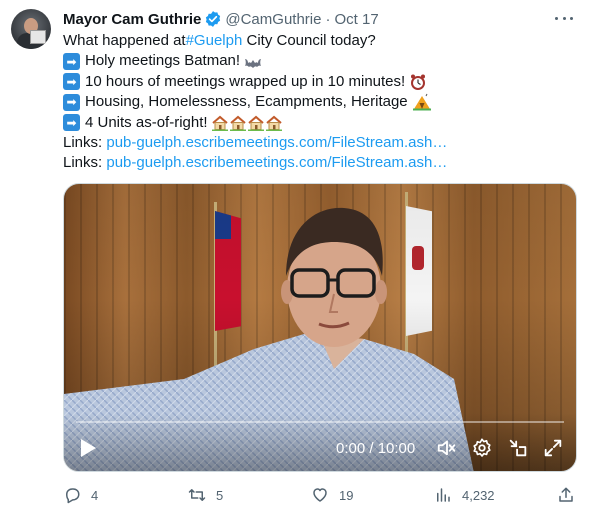 This screenshot has height=516, width=595. What do you see at coordinates (31, 29) in the screenshot?
I see `avatar` at bounding box center [31, 29].